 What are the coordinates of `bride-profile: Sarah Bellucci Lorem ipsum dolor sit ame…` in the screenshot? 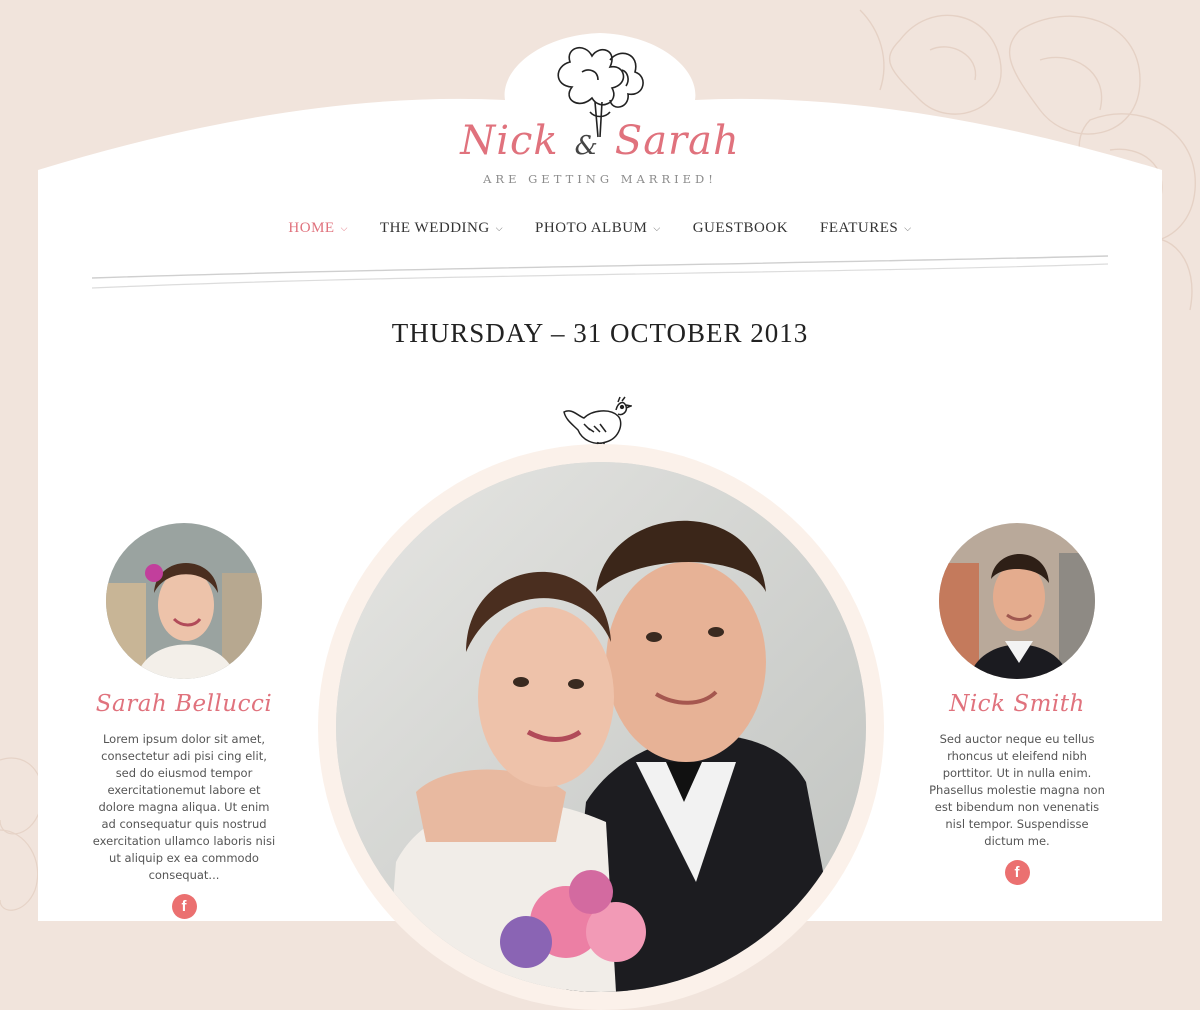 It's located at (184, 721).